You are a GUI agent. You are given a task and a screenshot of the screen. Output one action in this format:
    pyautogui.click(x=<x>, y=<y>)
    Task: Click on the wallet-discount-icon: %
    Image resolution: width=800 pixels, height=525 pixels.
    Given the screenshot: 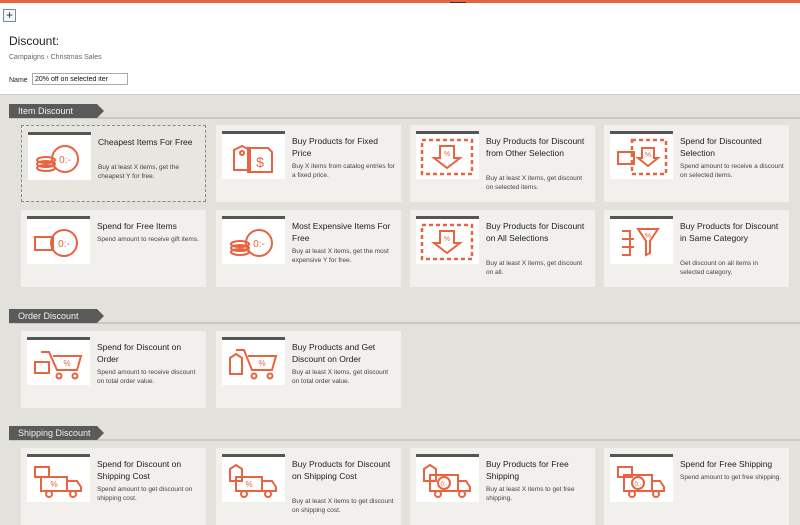 What is the action you would take?
    pyautogui.click(x=641, y=155)
    